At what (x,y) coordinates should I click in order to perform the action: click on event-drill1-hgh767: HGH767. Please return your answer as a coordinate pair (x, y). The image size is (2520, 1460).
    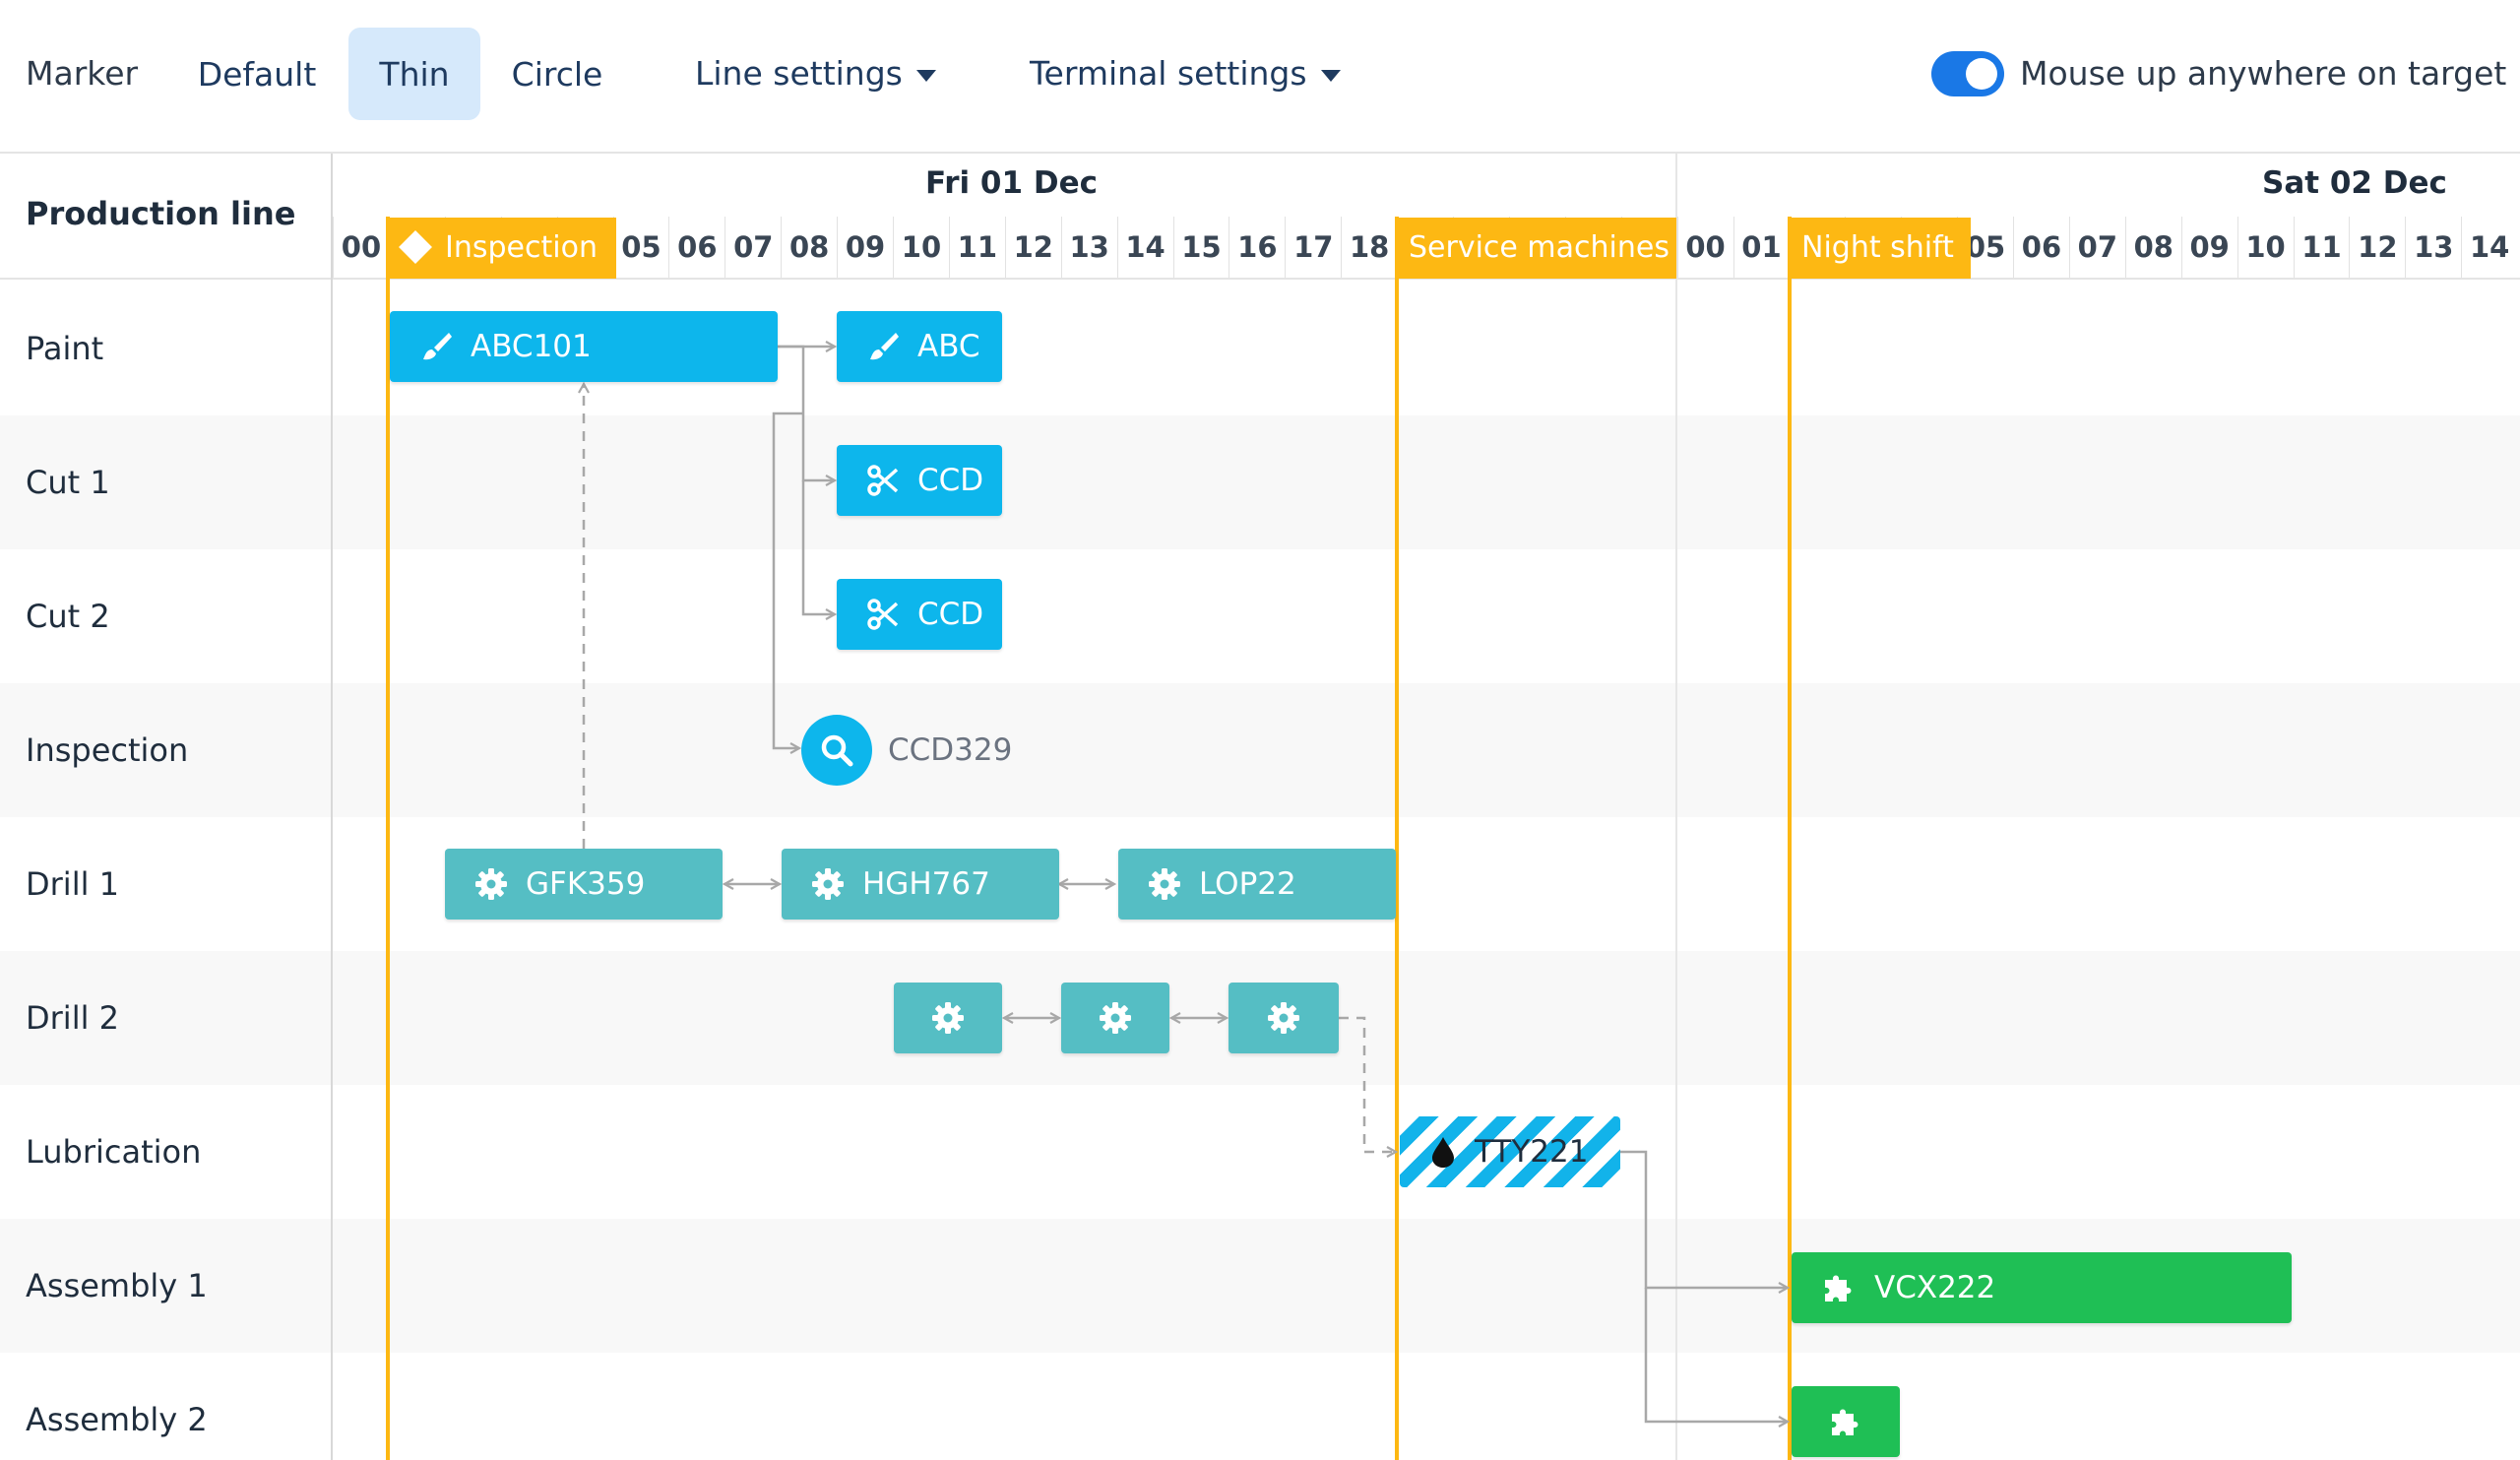
    Looking at the image, I should click on (920, 884).